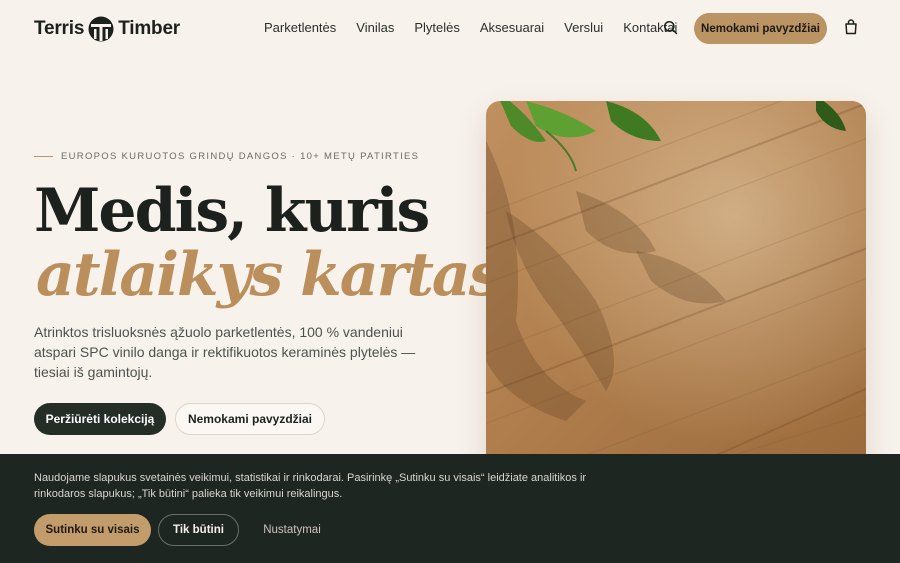  What do you see at coordinates (149, 28) in the screenshot?
I see `logo-text-right: Timber` at bounding box center [149, 28].